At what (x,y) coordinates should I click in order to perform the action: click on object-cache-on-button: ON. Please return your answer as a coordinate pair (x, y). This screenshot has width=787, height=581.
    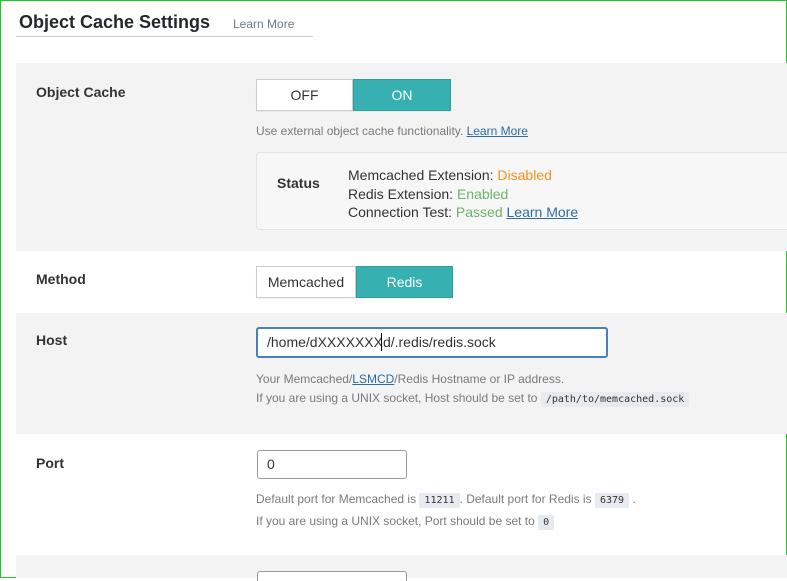
    Looking at the image, I should click on (402, 95).